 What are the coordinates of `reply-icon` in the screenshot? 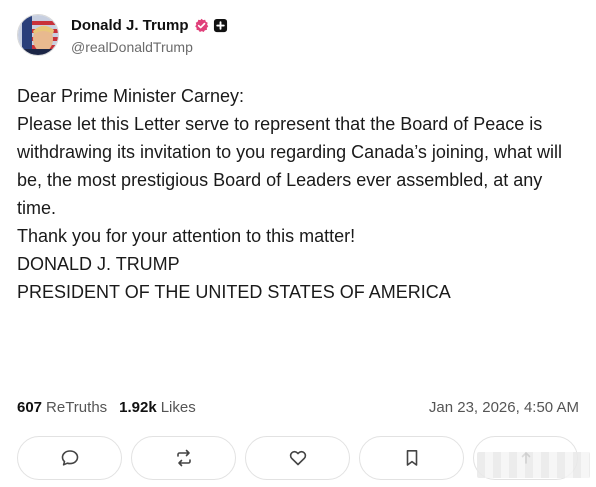 It's located at (69, 458).